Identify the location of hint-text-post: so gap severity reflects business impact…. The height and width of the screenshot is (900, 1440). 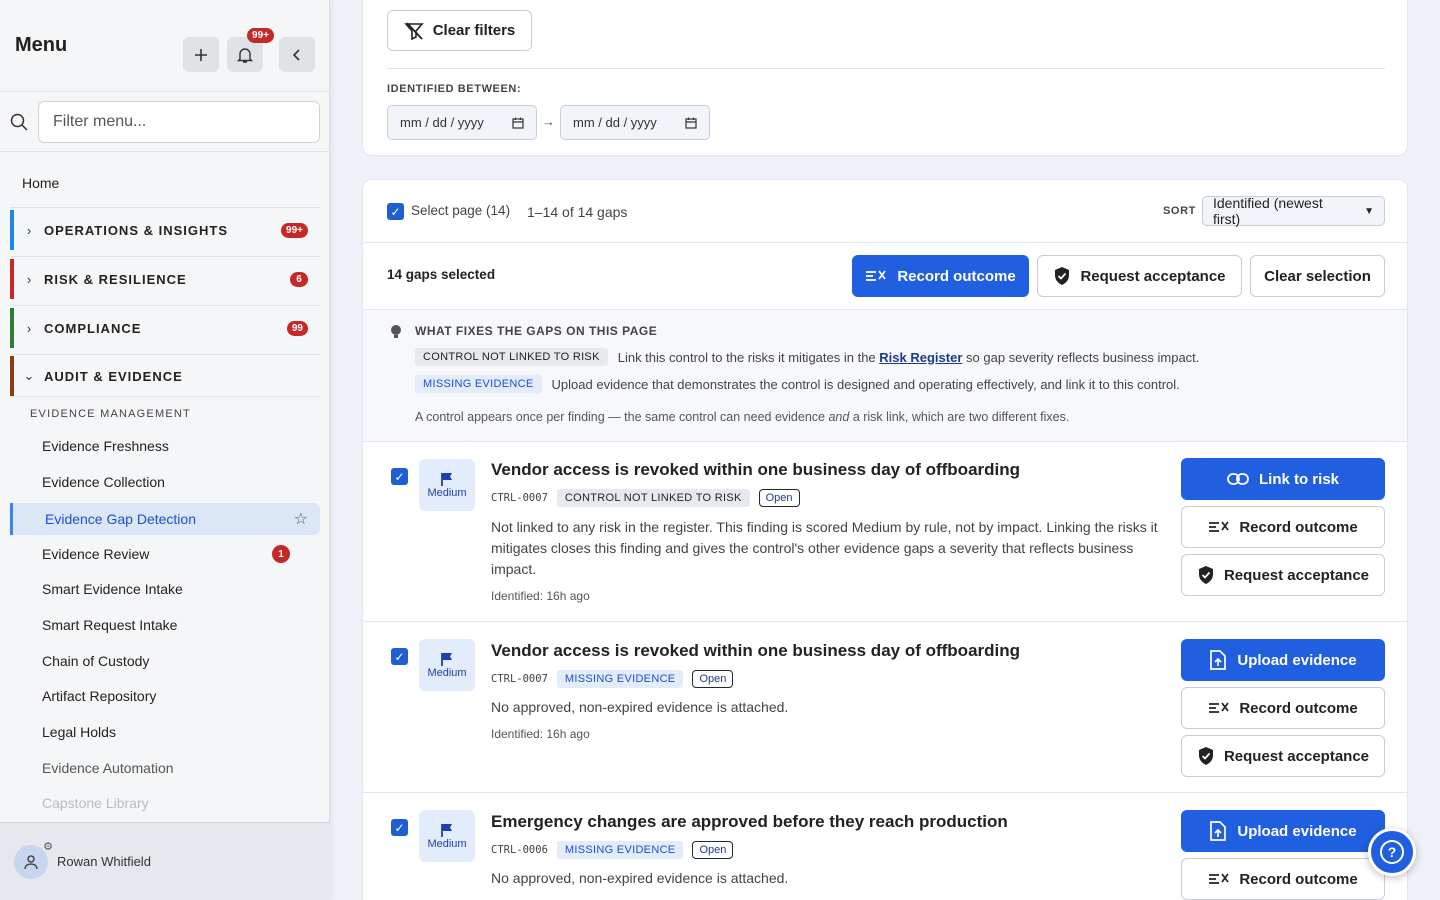
(1083, 357).